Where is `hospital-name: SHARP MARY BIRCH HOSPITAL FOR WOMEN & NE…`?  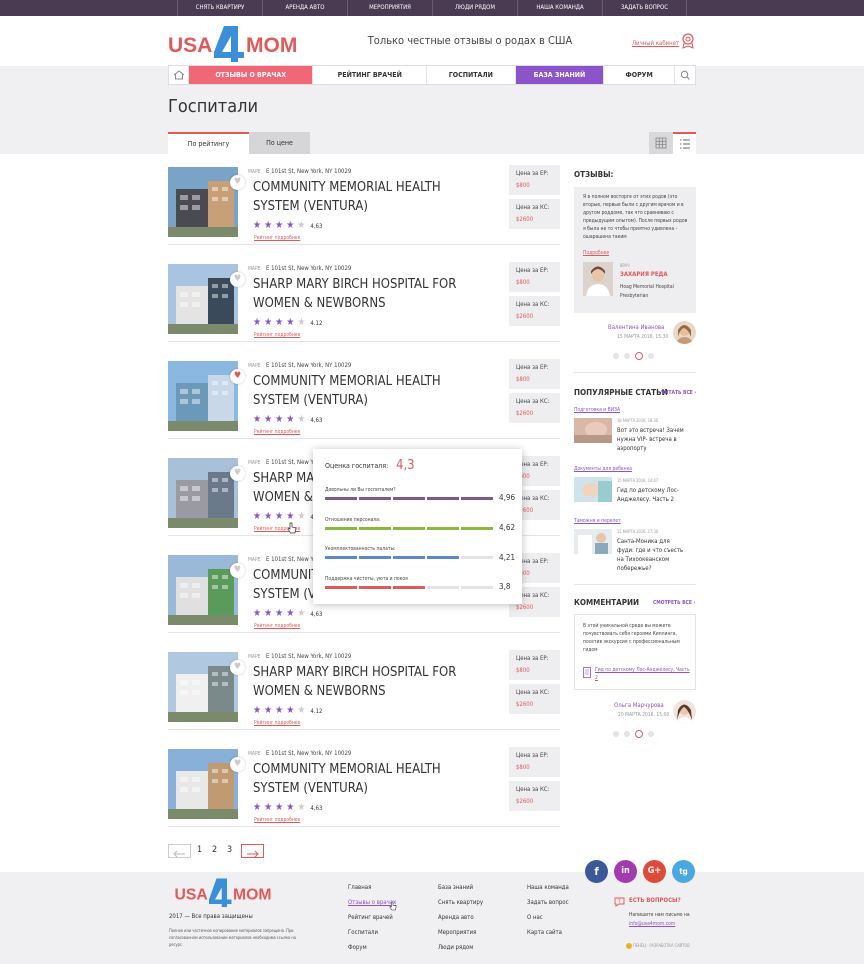
hospital-name: SHARP MARY BIRCH HOSPITAL FOR WOMEN & NE… is located at coordinates (360, 294).